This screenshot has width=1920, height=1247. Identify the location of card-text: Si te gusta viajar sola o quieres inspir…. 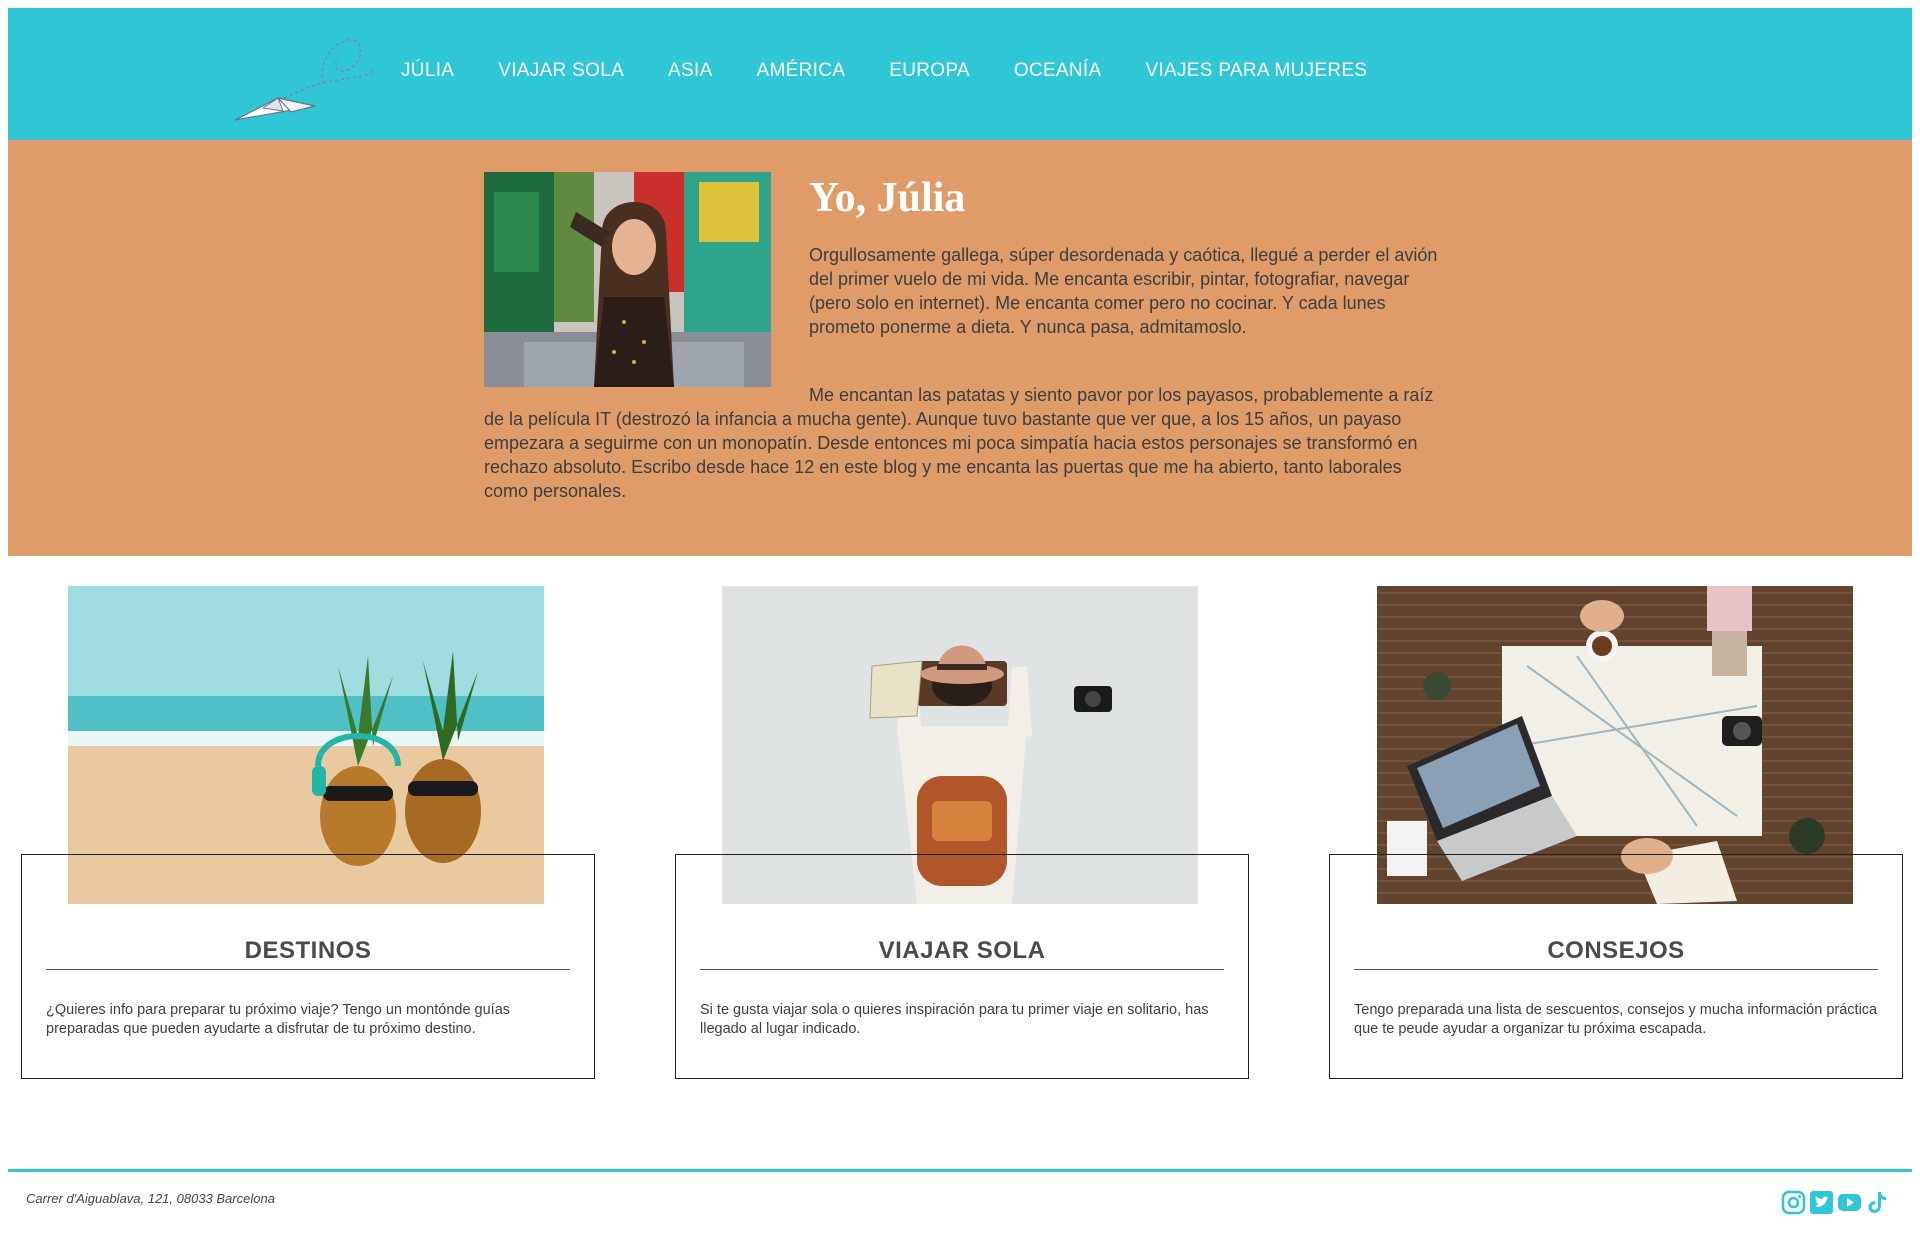
(954, 1019).